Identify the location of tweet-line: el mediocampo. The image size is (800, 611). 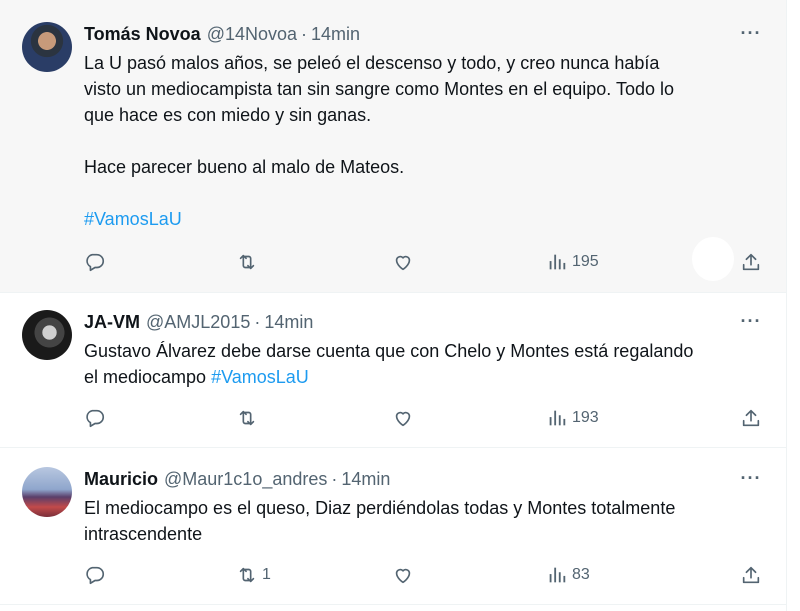
(145, 377).